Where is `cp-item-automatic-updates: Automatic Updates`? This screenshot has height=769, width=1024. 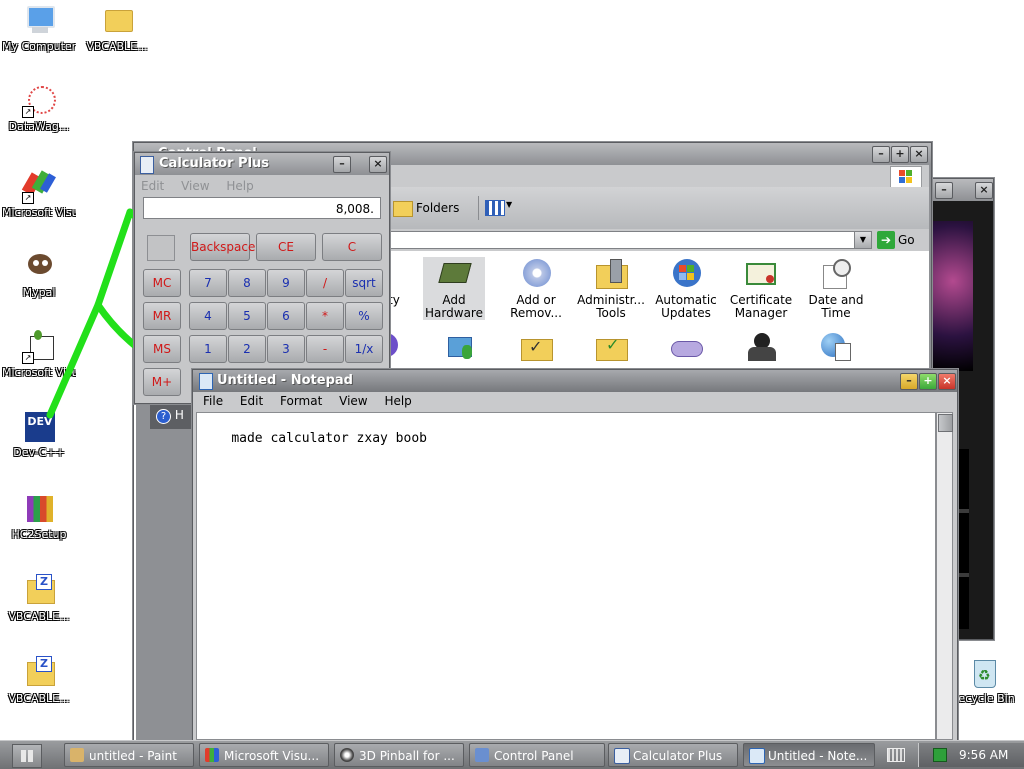
cp-item-automatic-updates: Automatic Updates is located at coordinates (686, 288).